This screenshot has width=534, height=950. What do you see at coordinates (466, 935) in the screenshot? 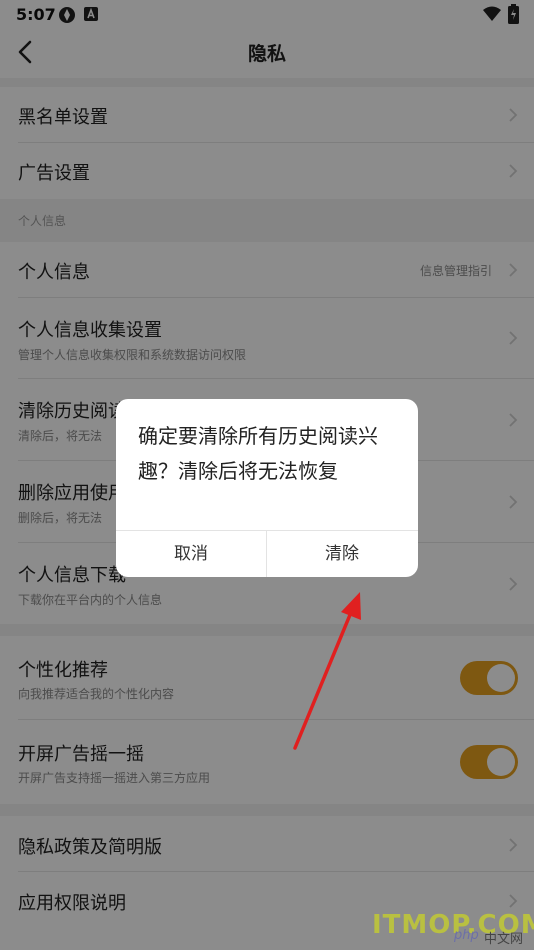
I see `watermark-php: php` at bounding box center [466, 935].